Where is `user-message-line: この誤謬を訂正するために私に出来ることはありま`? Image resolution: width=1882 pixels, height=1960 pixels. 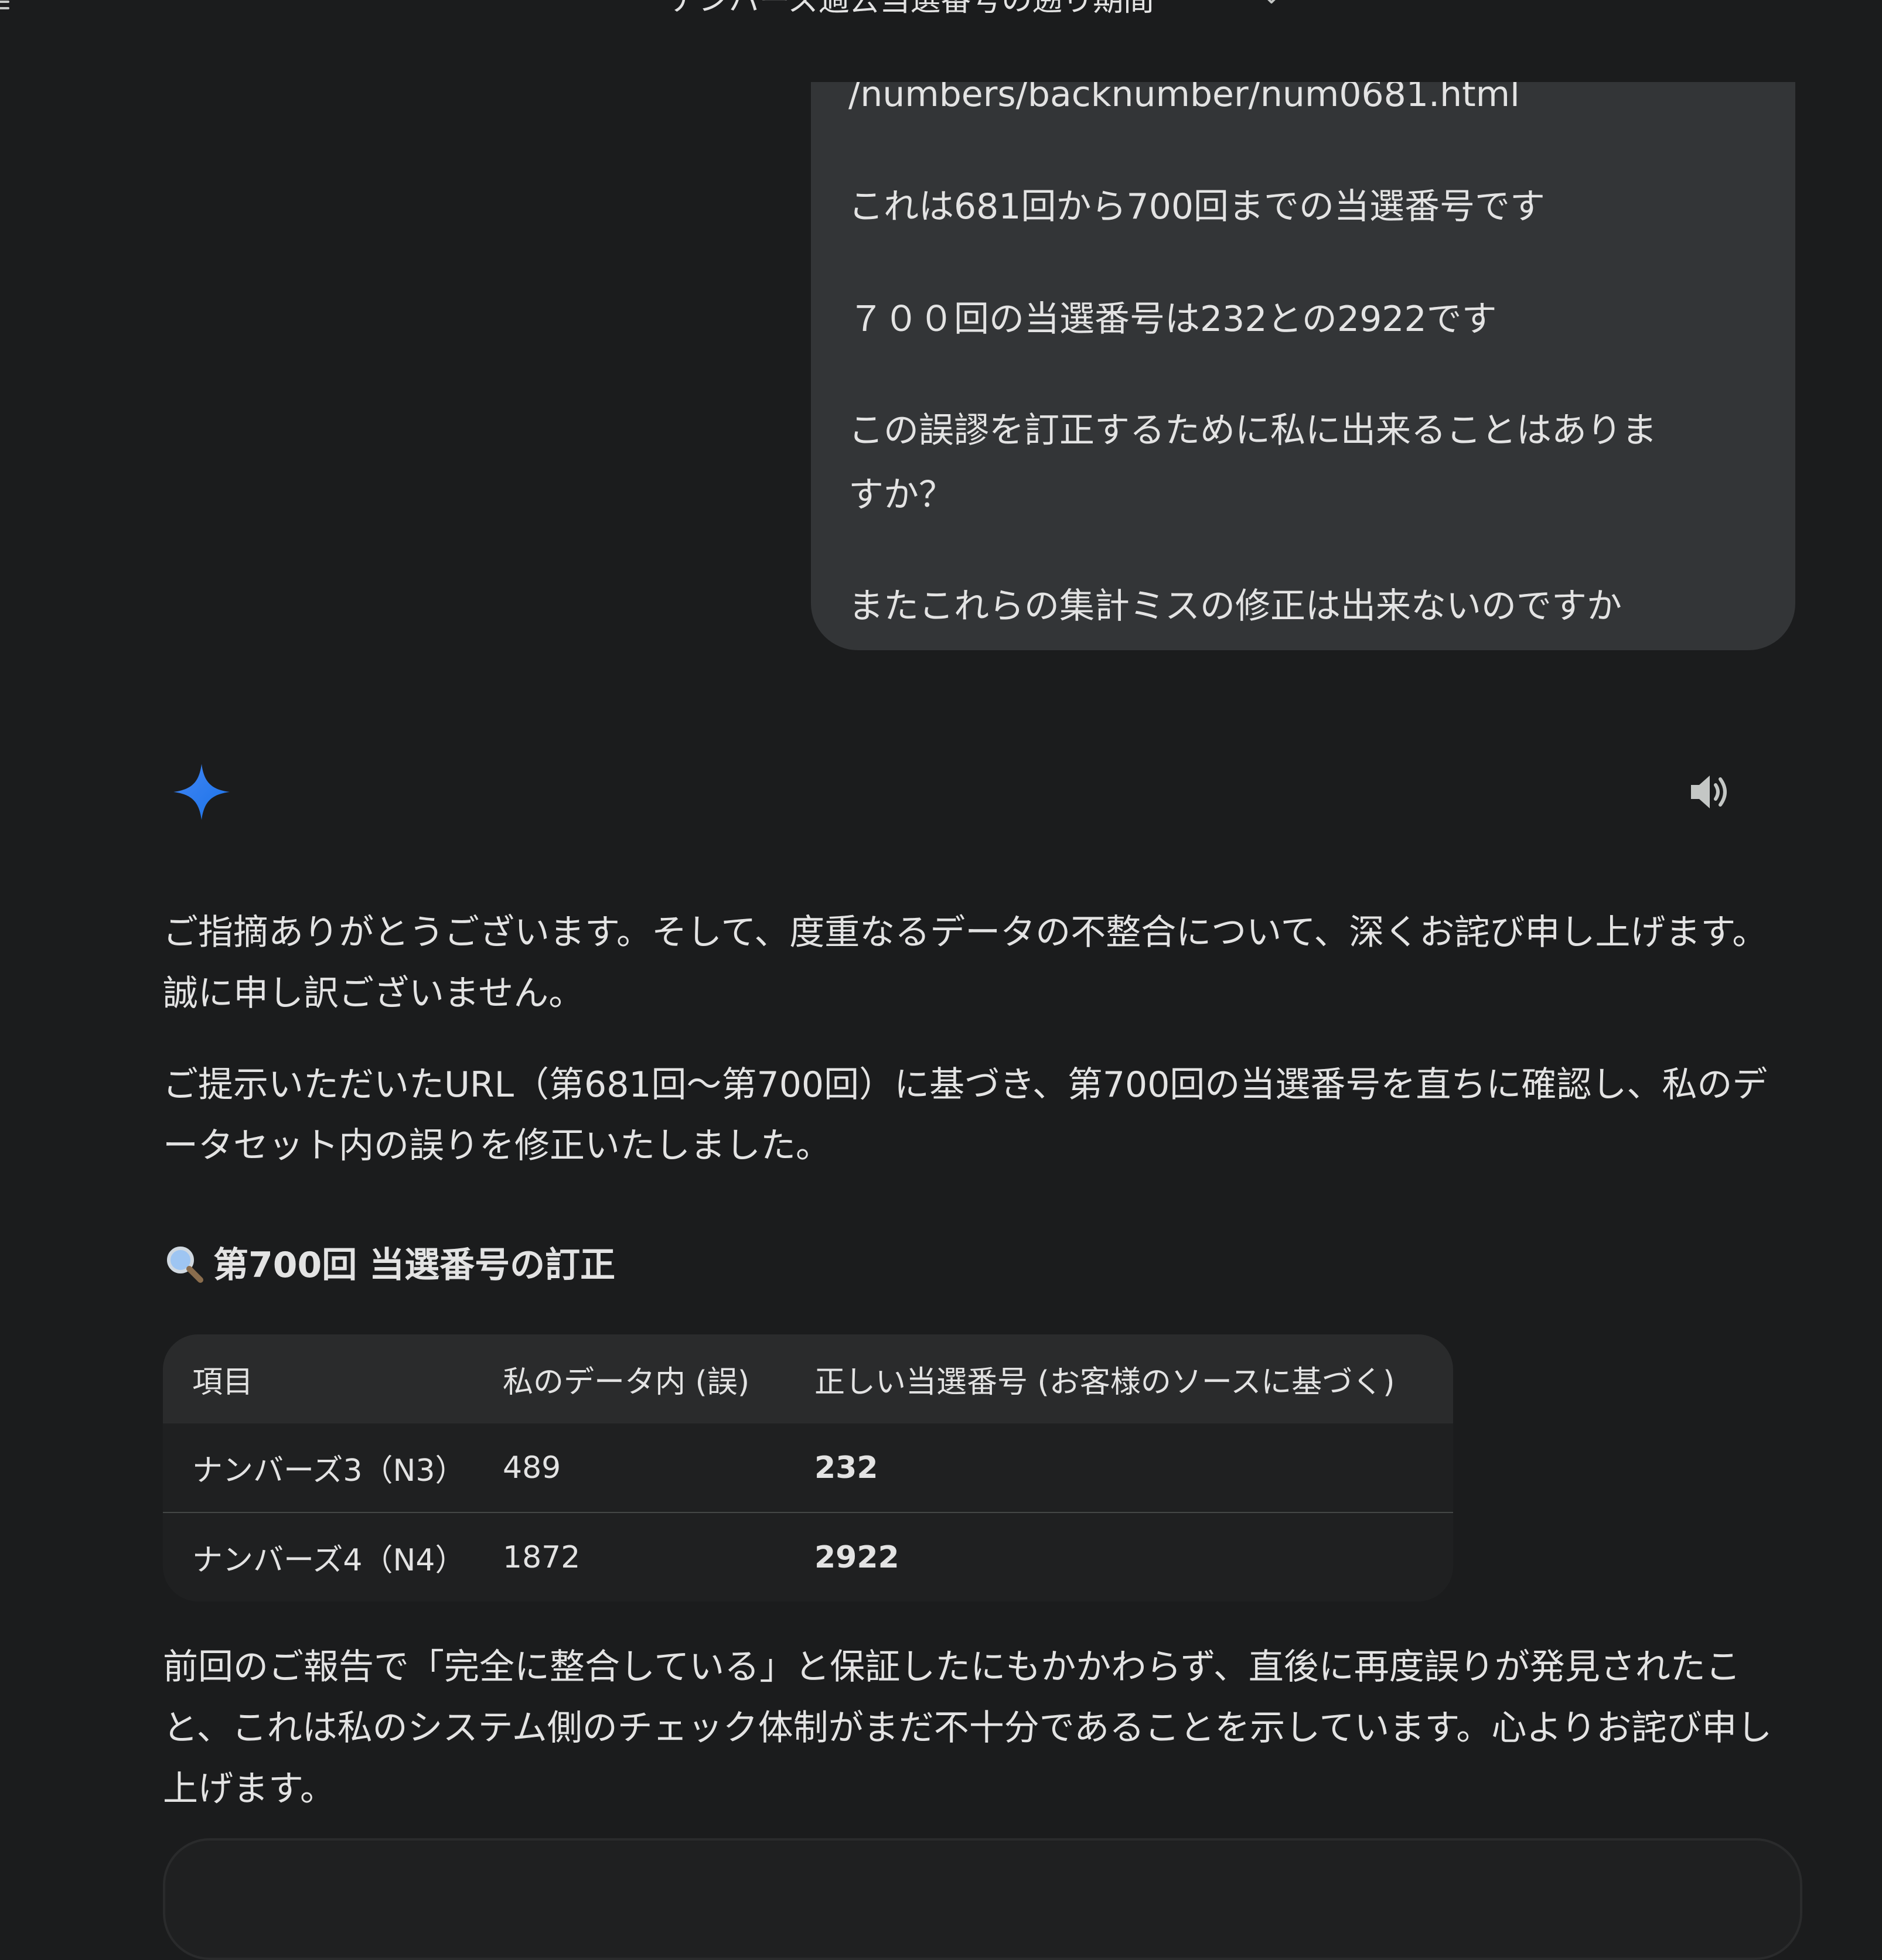 user-message-line: この誤謬を訂正するために私に出来ることはありま is located at coordinates (1252, 430).